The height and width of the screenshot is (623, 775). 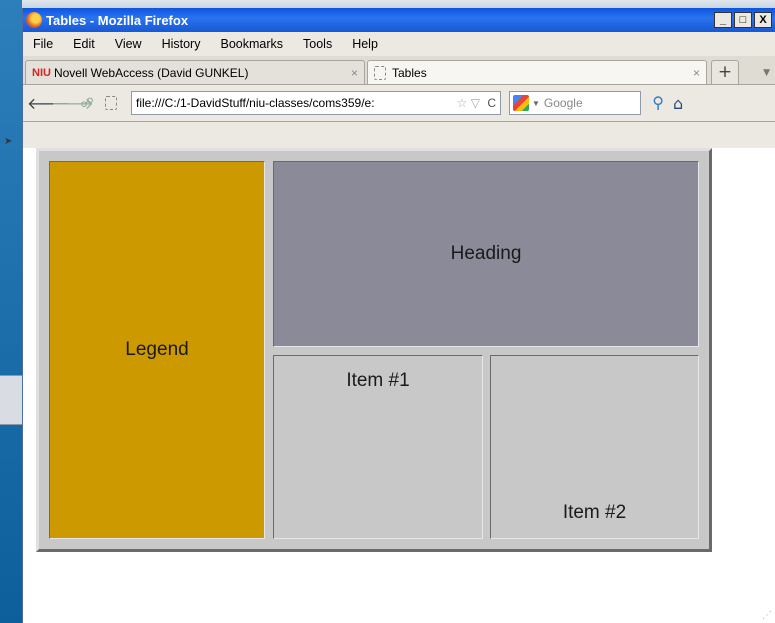 I want to click on window-controls: _ □ X, so click(x=743, y=20).